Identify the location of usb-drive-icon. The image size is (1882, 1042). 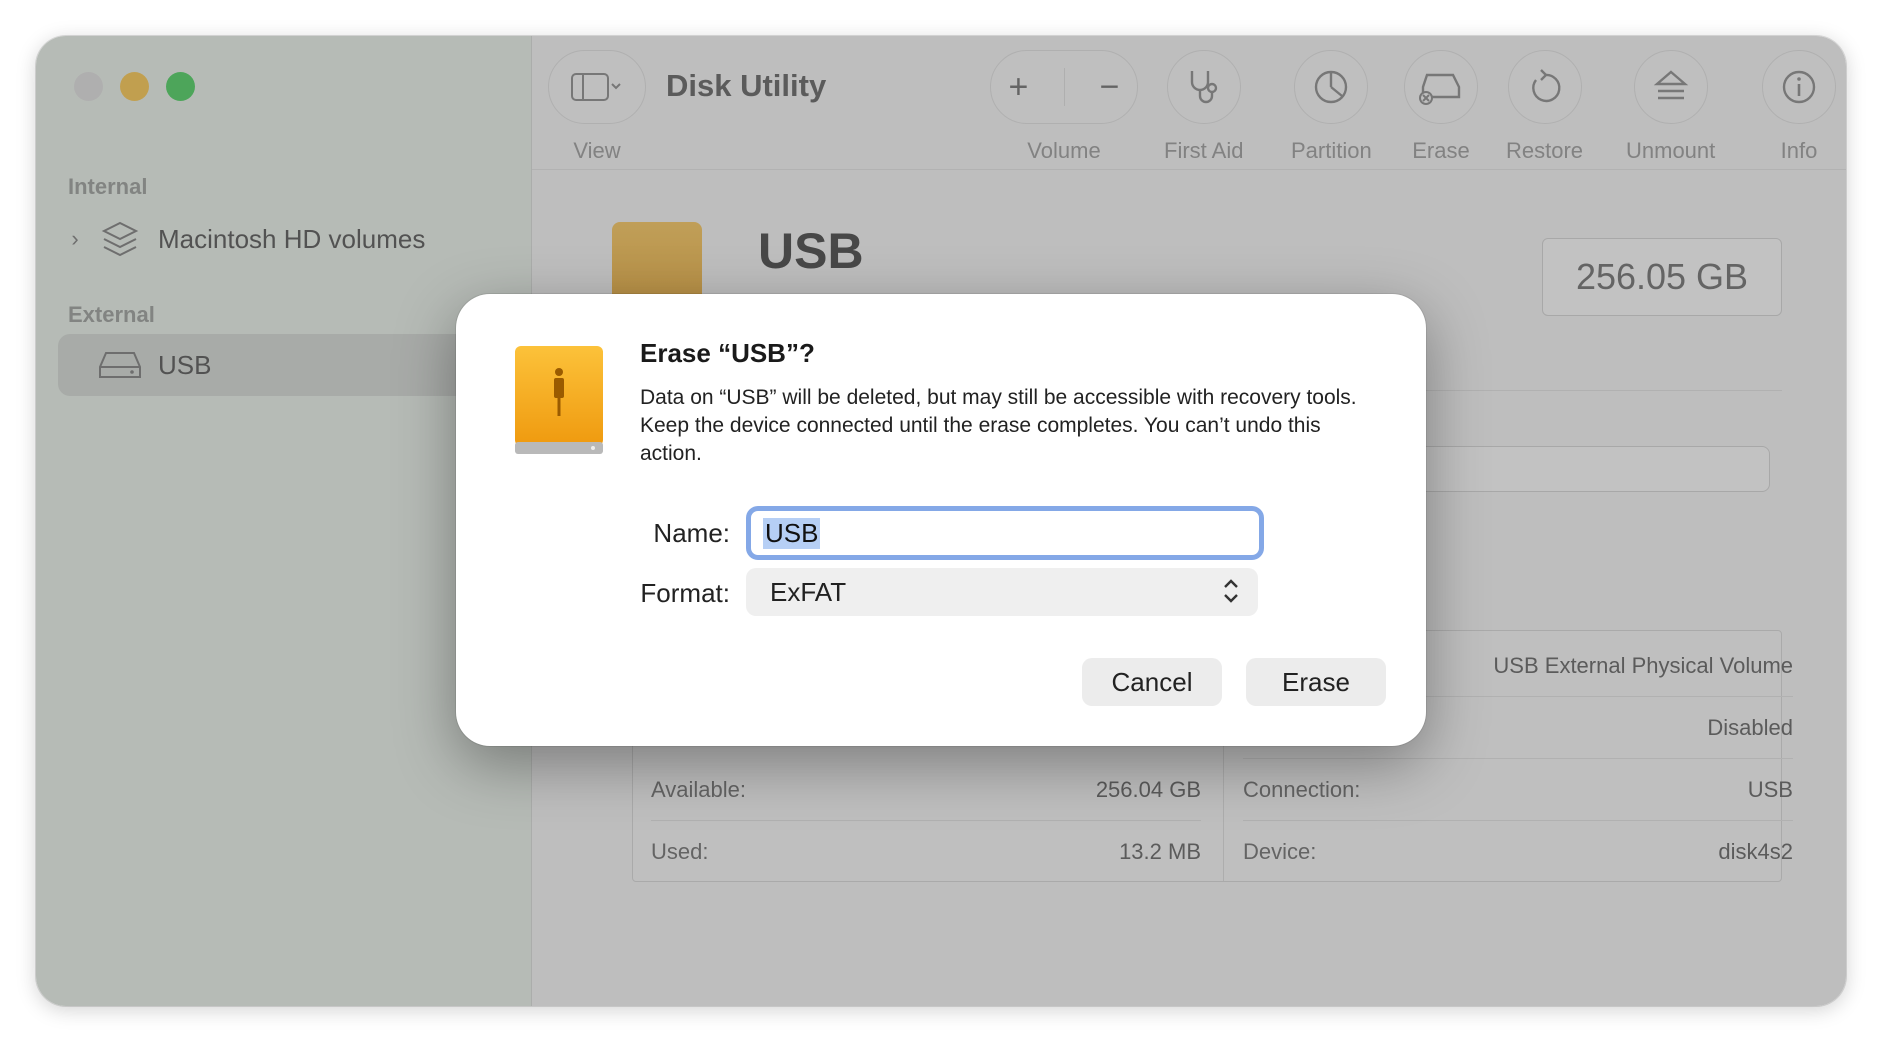
(559, 400).